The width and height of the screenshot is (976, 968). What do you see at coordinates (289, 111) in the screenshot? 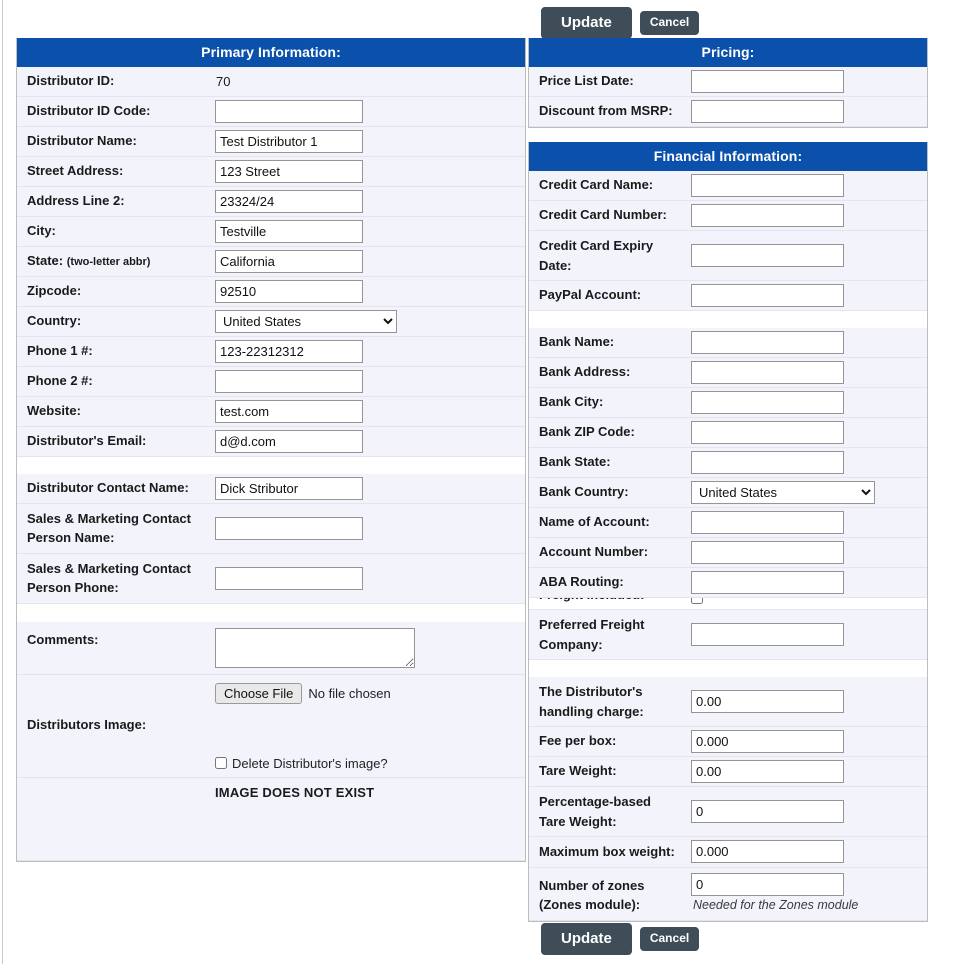
I see `distributor-id-code-input` at bounding box center [289, 111].